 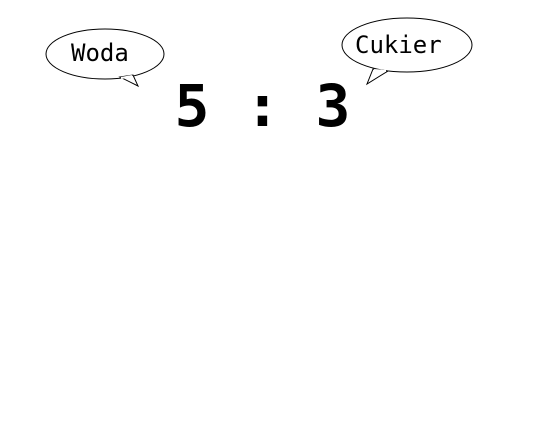 I want to click on bubble-label-water: Woda, so click(x=100, y=53).